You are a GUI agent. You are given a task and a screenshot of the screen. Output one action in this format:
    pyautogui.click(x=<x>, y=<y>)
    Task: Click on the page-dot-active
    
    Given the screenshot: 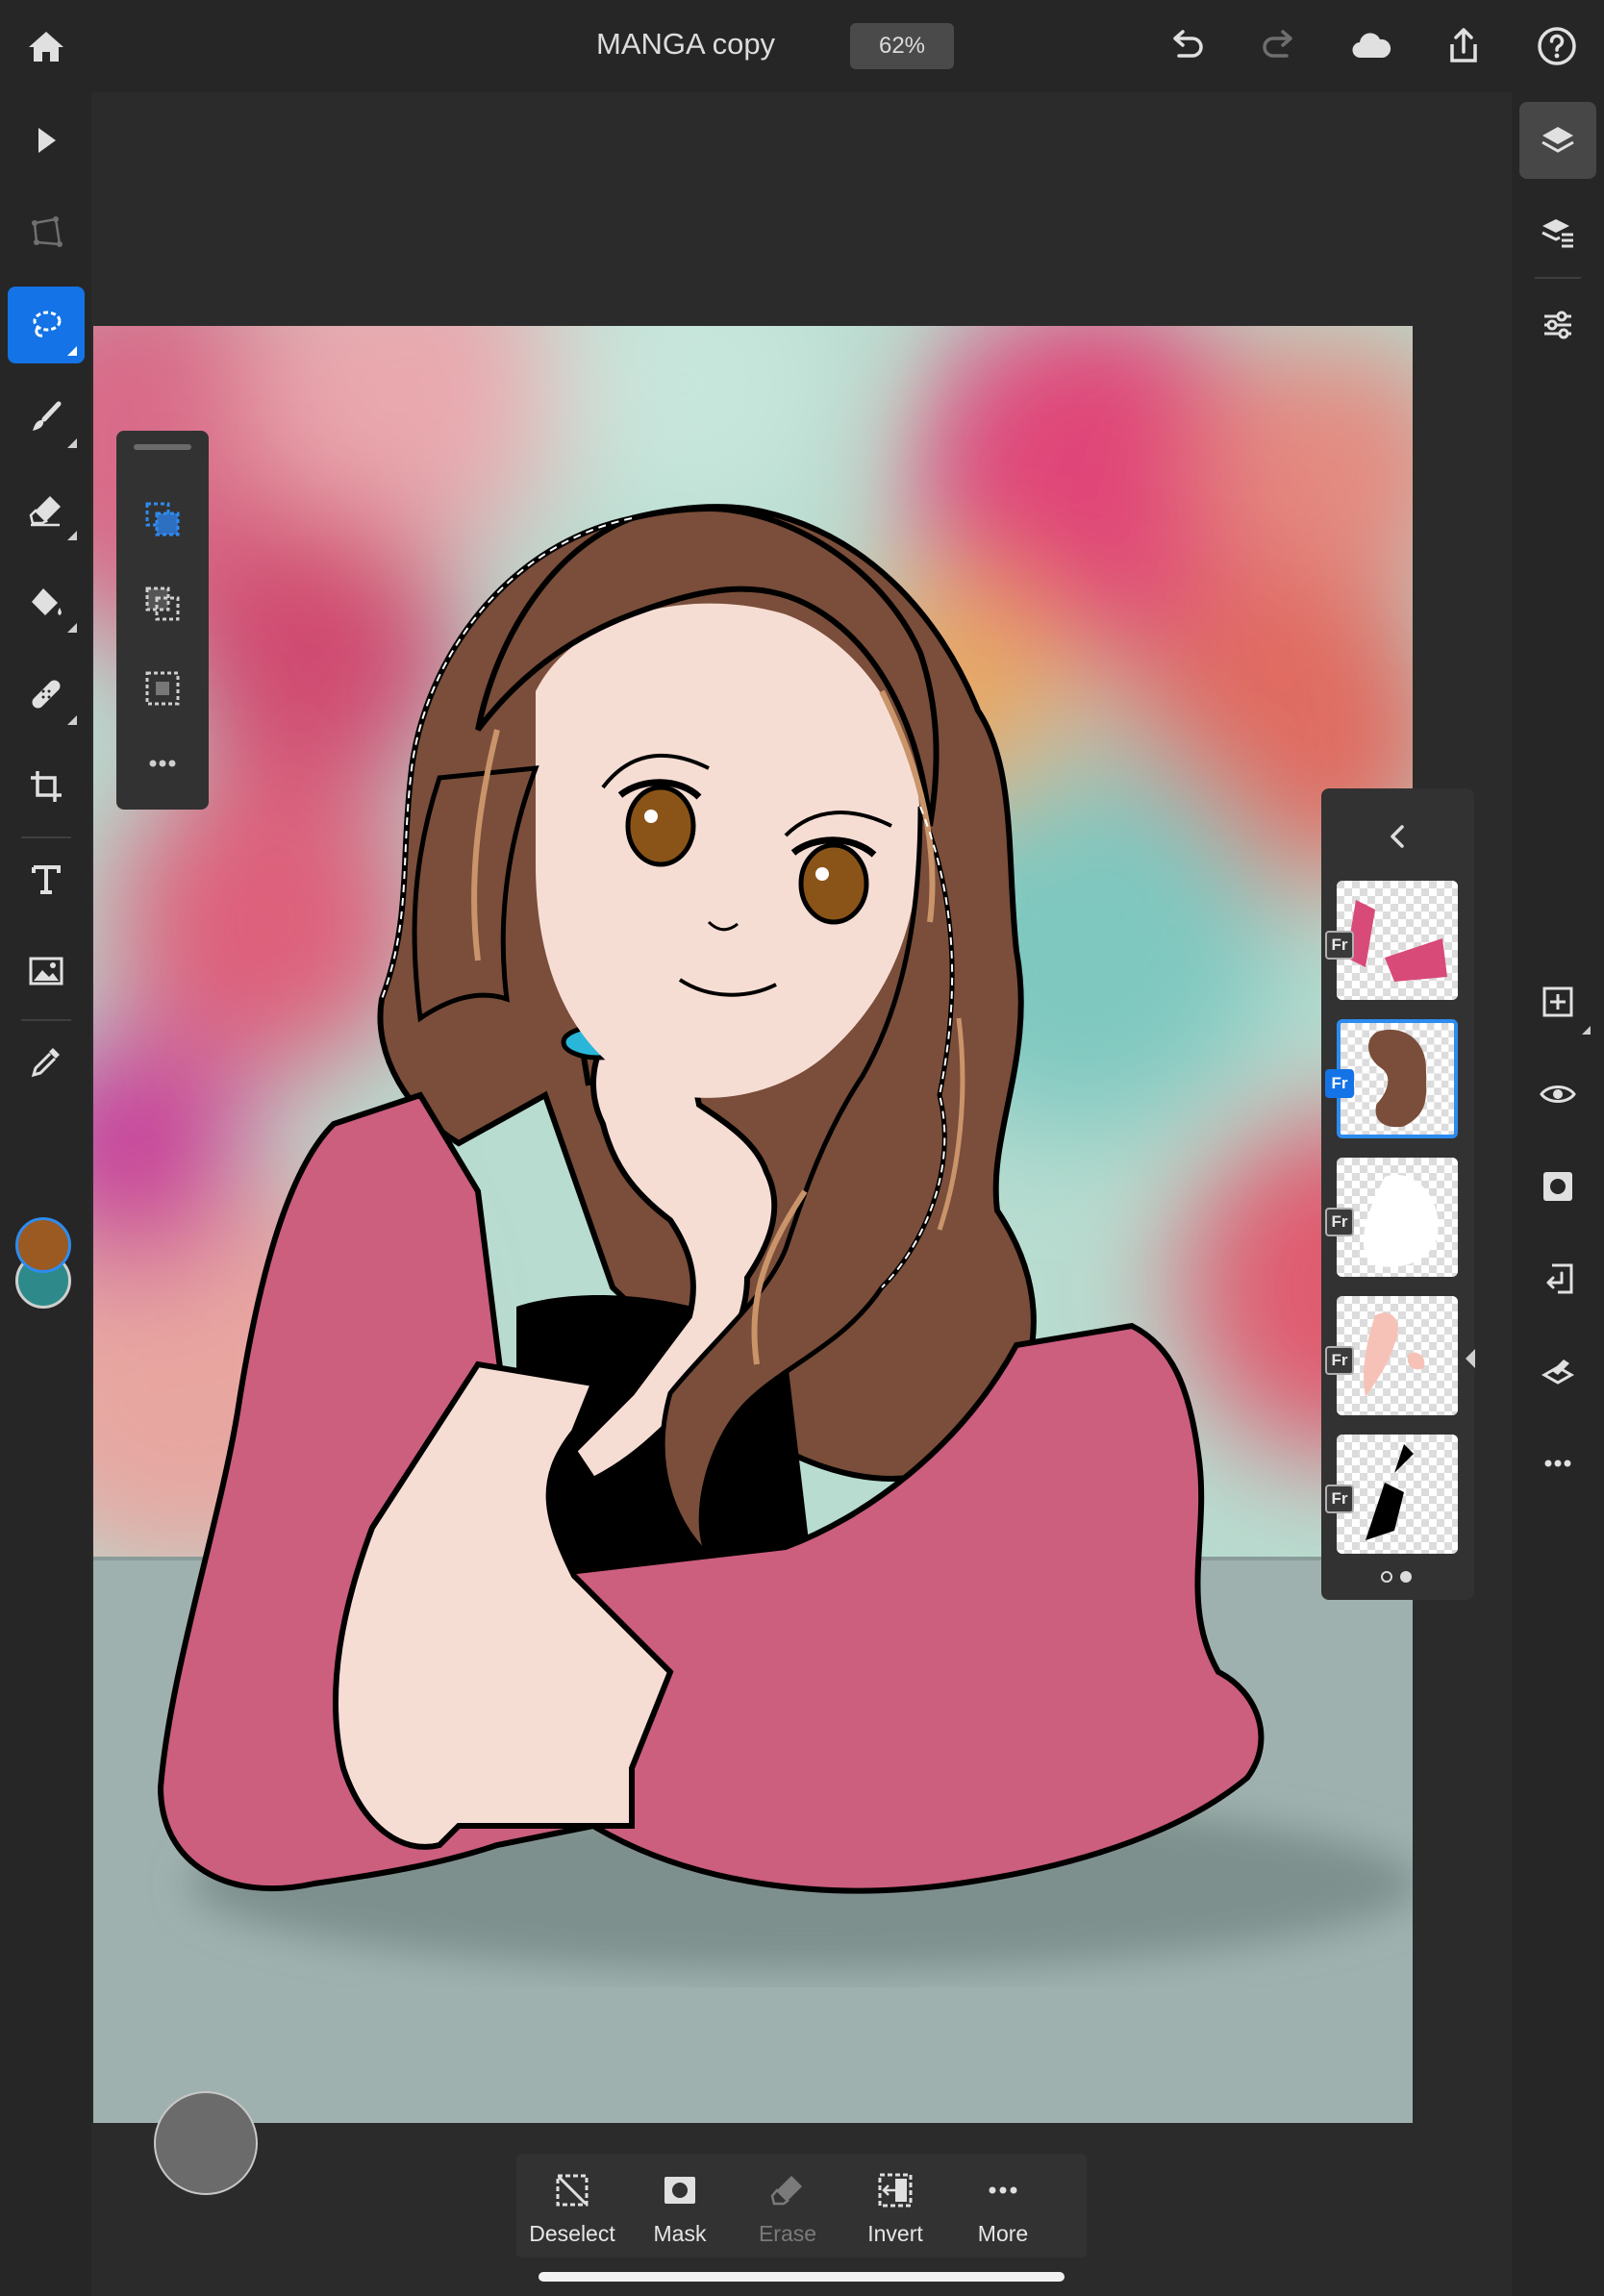 What is the action you would take?
    pyautogui.click(x=1406, y=1577)
    